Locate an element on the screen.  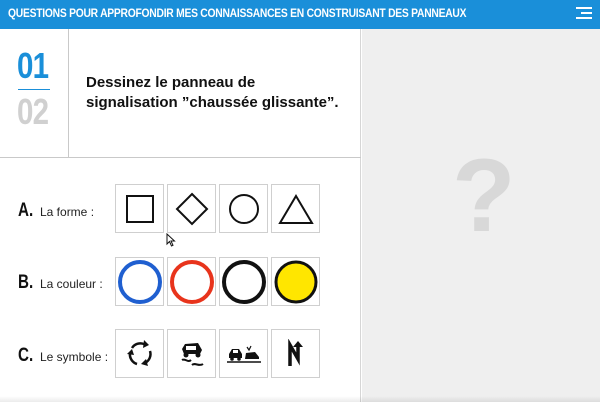
square-shape-option is located at coordinates (139, 208).